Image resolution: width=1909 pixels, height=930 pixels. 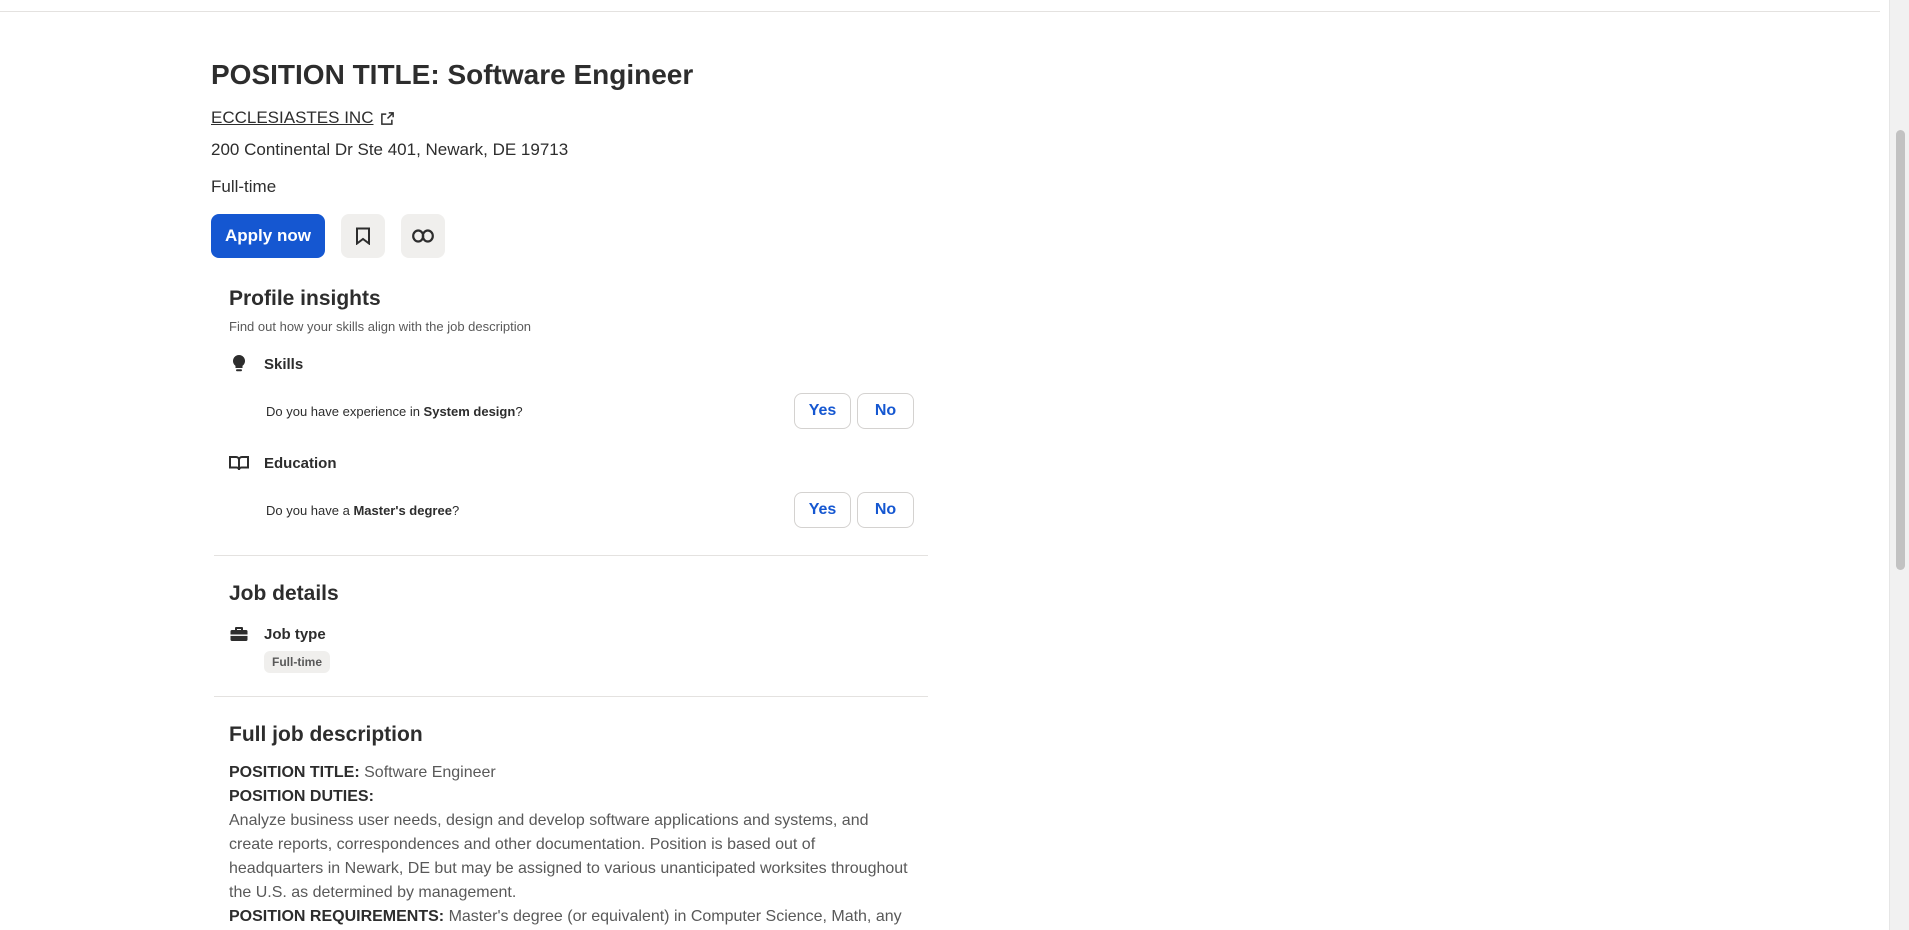 What do you see at coordinates (337, 916) in the screenshot?
I see `position-requirements-label: POSITION REQUIREMENTS:` at bounding box center [337, 916].